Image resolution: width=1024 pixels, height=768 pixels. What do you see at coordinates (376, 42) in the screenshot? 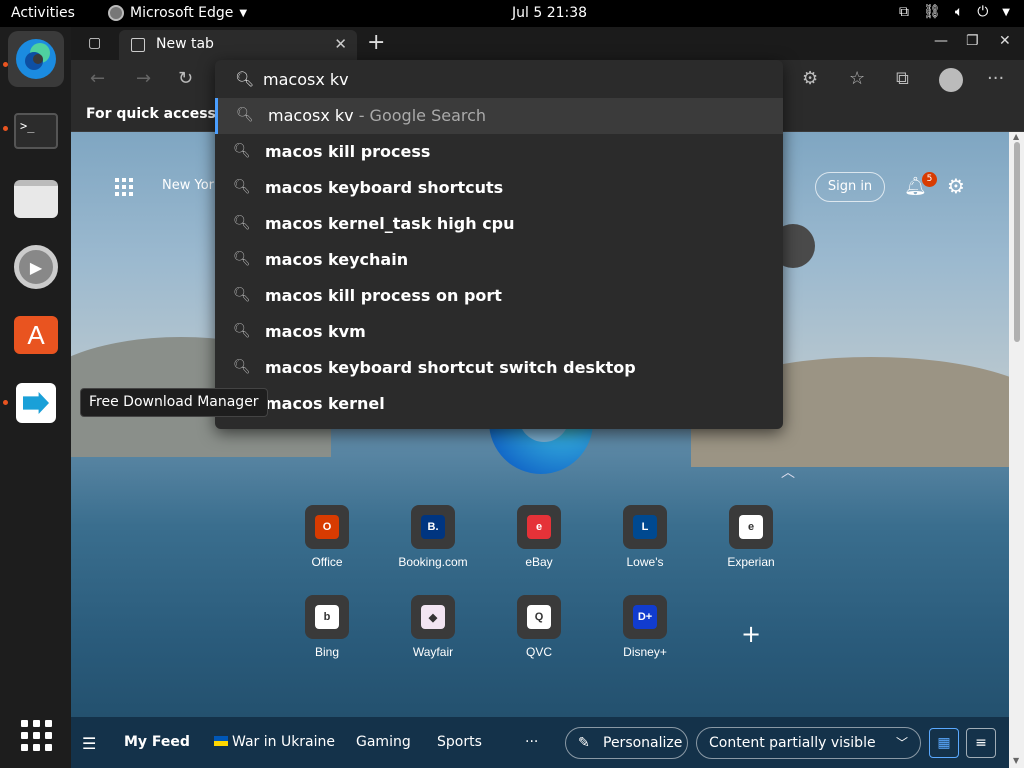
I see `new-tab-button: +` at bounding box center [376, 42].